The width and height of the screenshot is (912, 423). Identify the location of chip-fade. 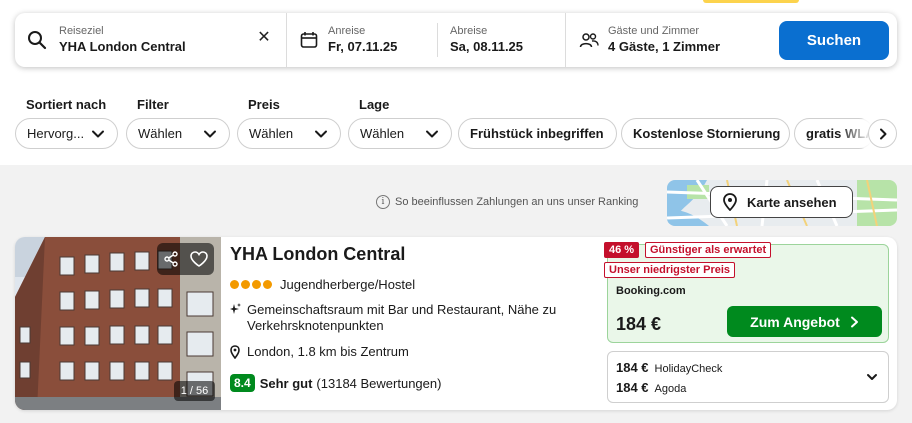
(855, 133).